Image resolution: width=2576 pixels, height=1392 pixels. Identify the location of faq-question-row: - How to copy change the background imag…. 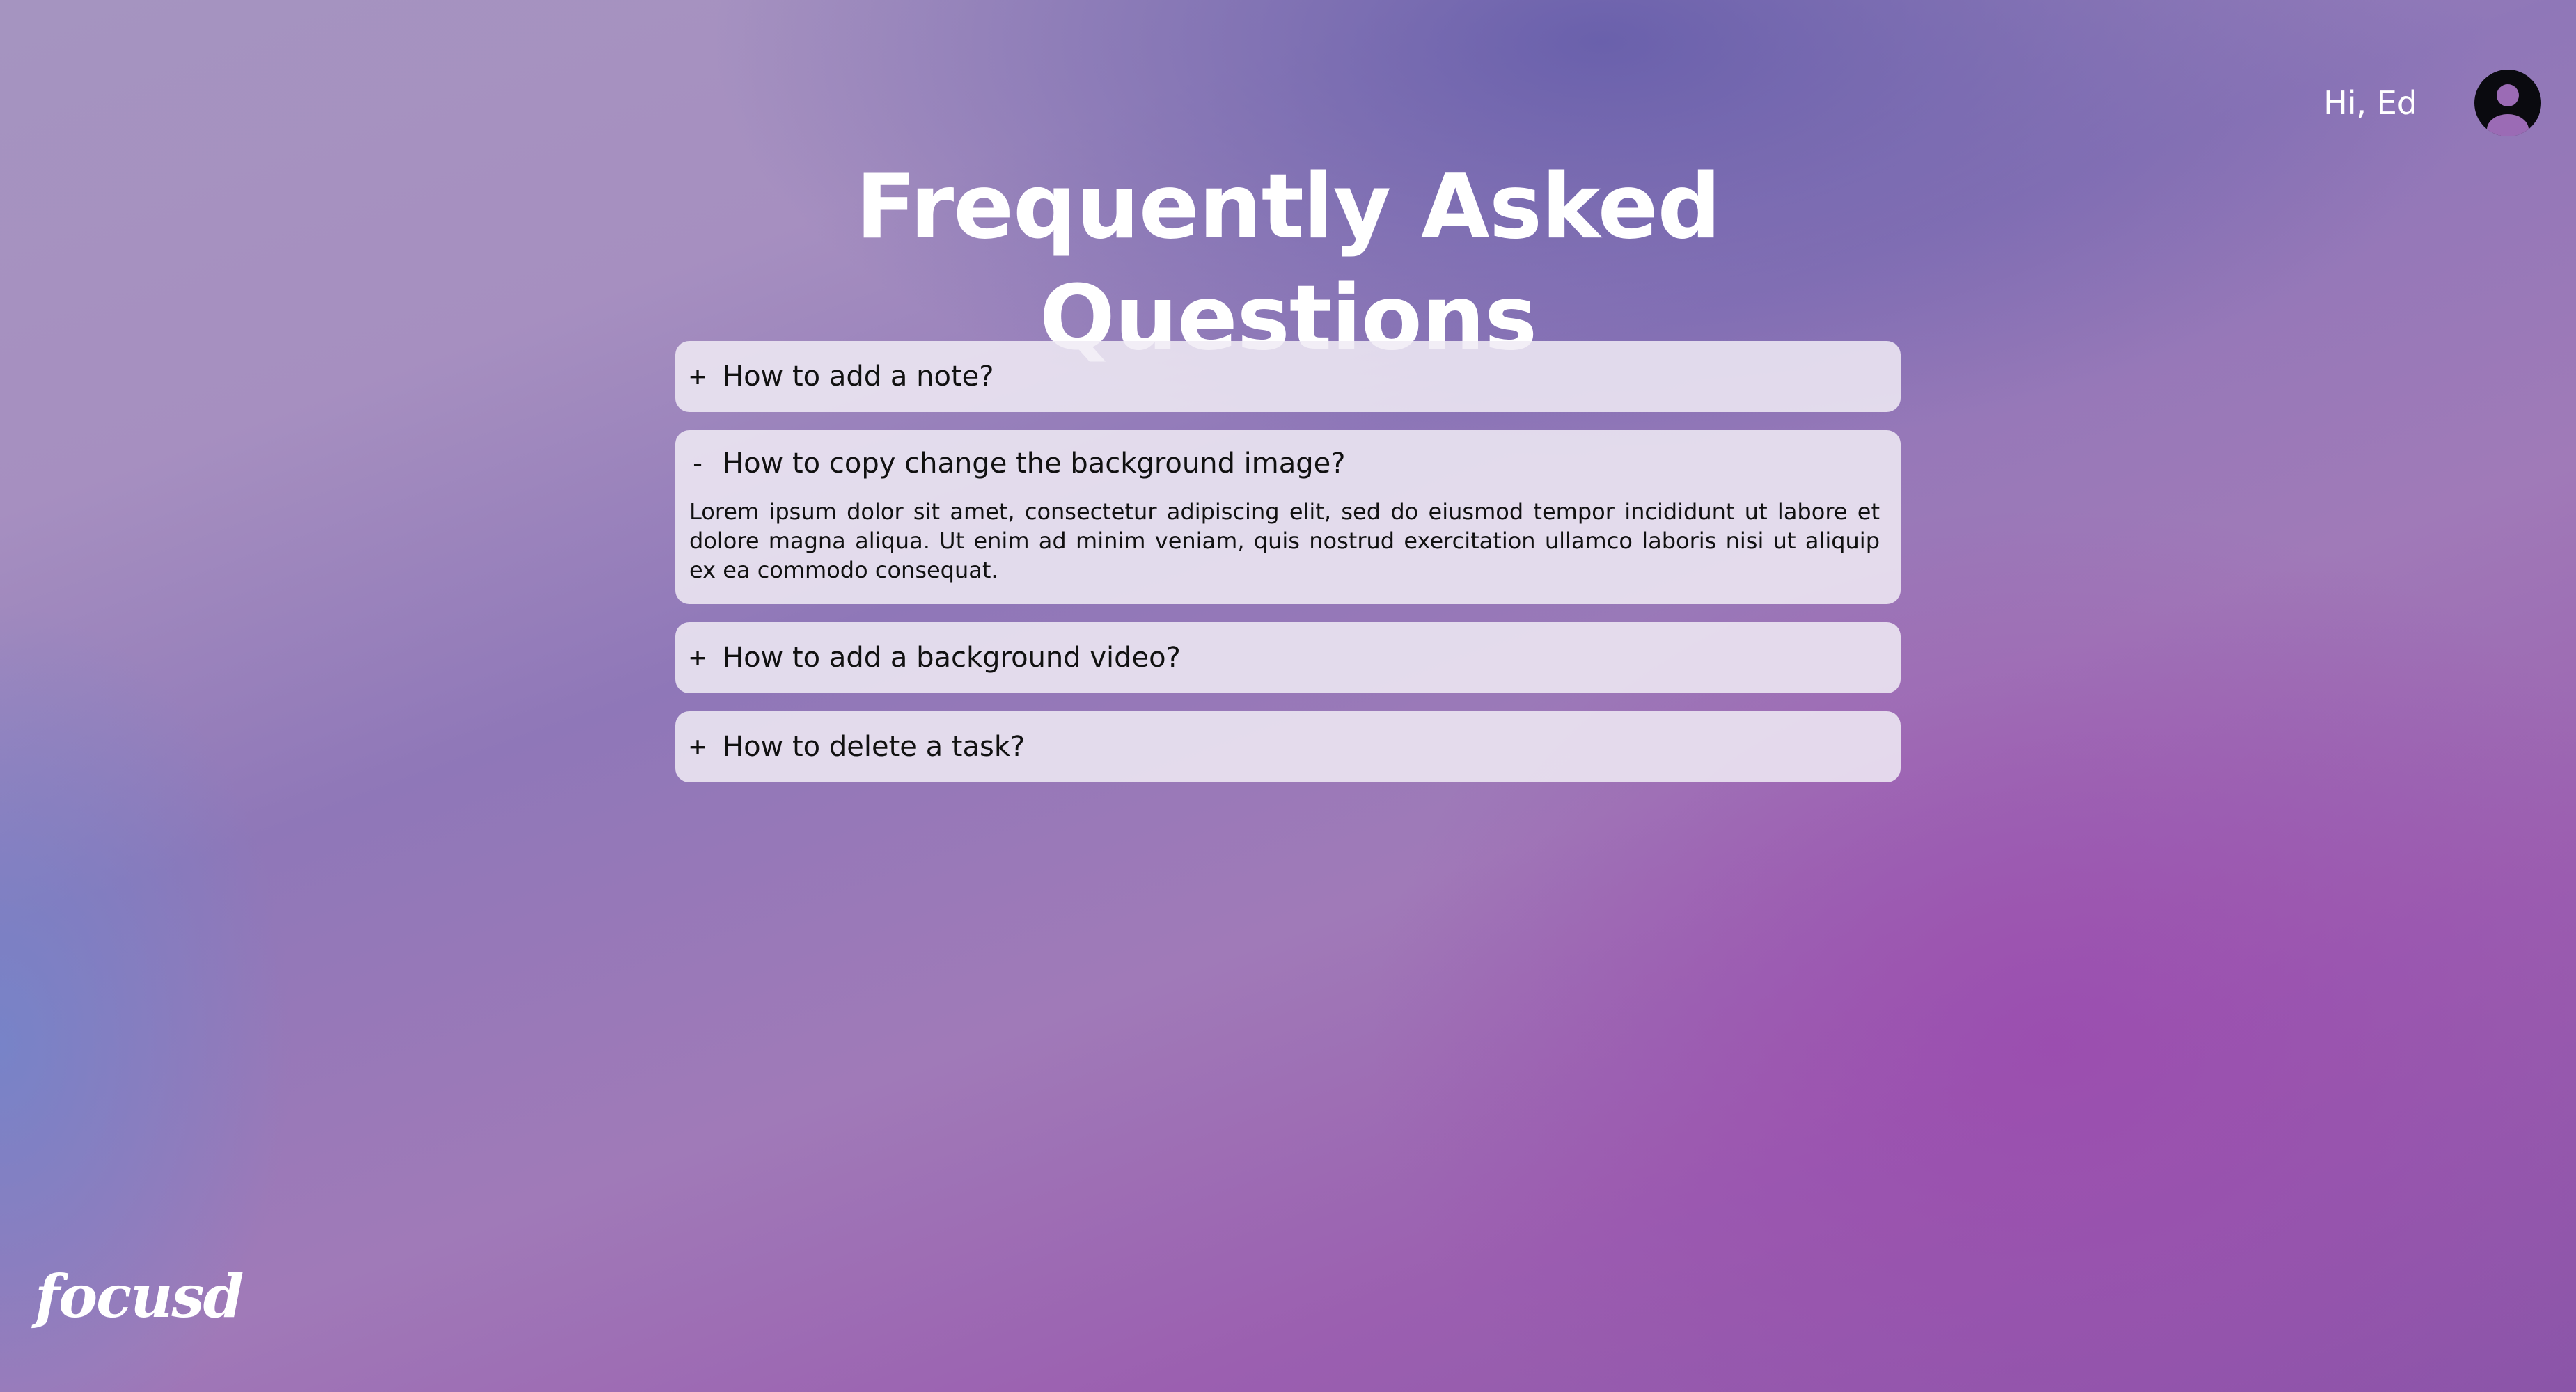
(1288, 460).